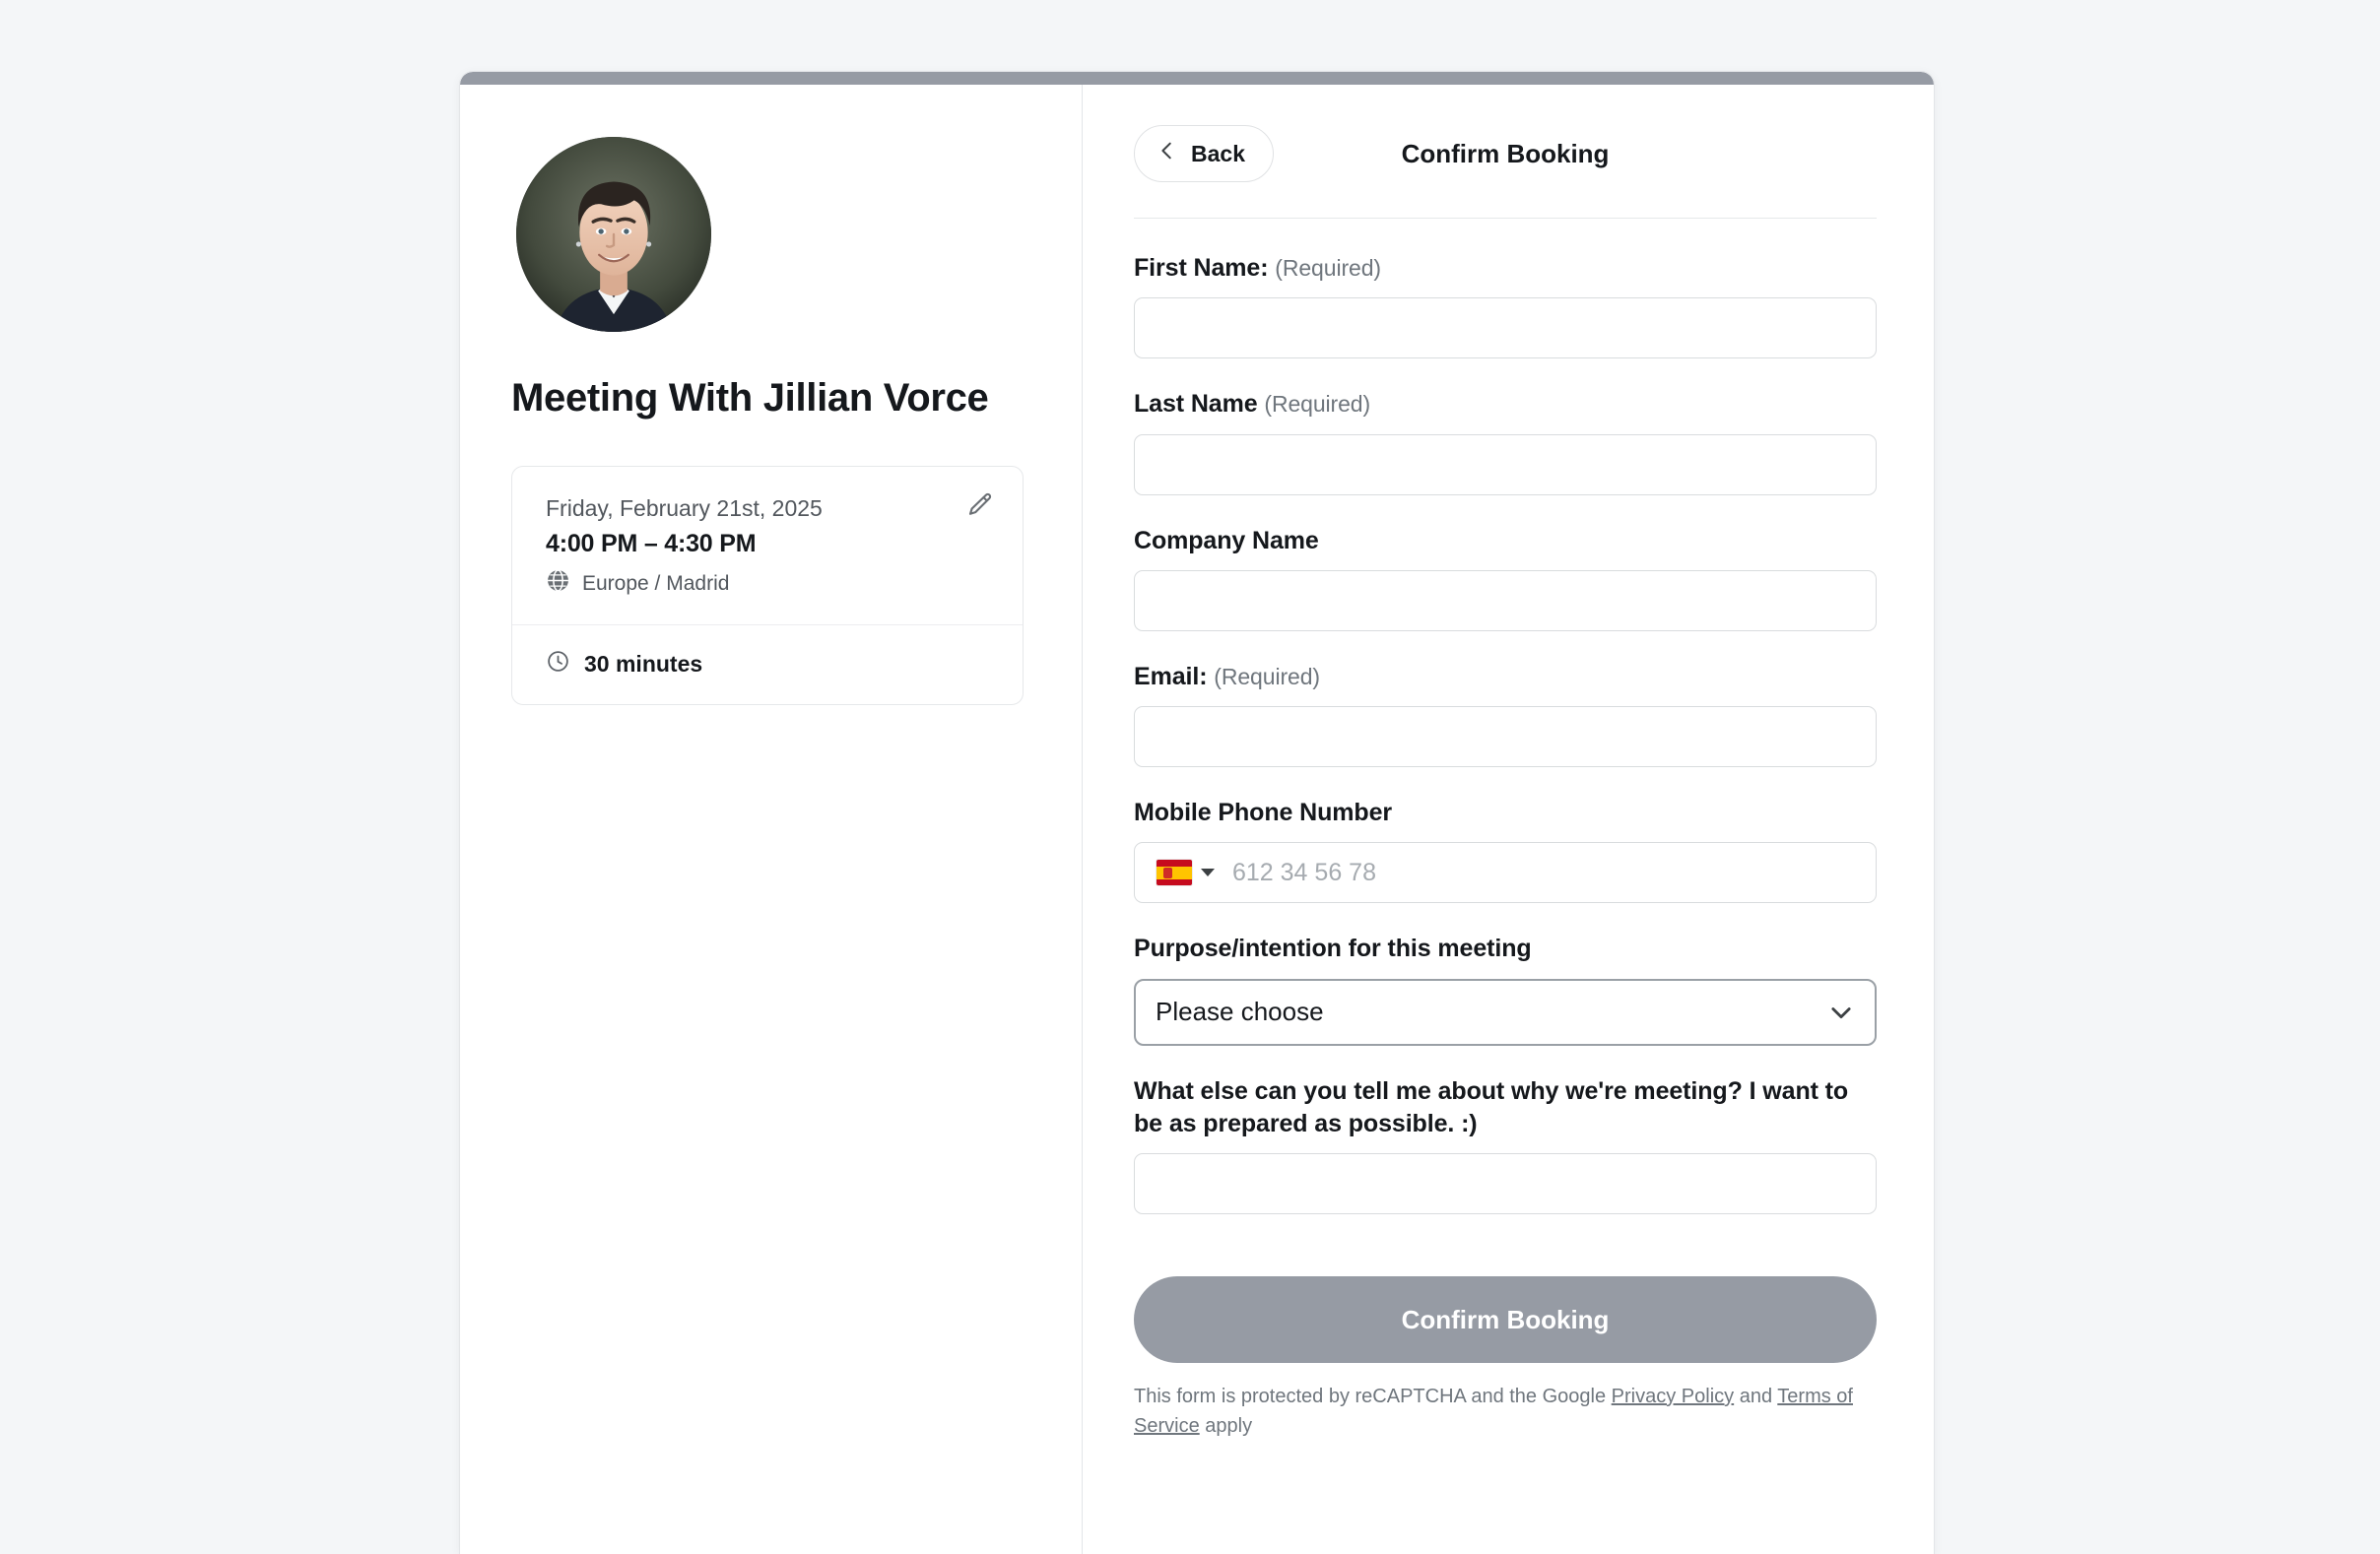 The height and width of the screenshot is (1554, 2380). Describe the element at coordinates (1505, 1319) in the screenshot. I see `confirm-booking-button: Confirm Booking` at that location.